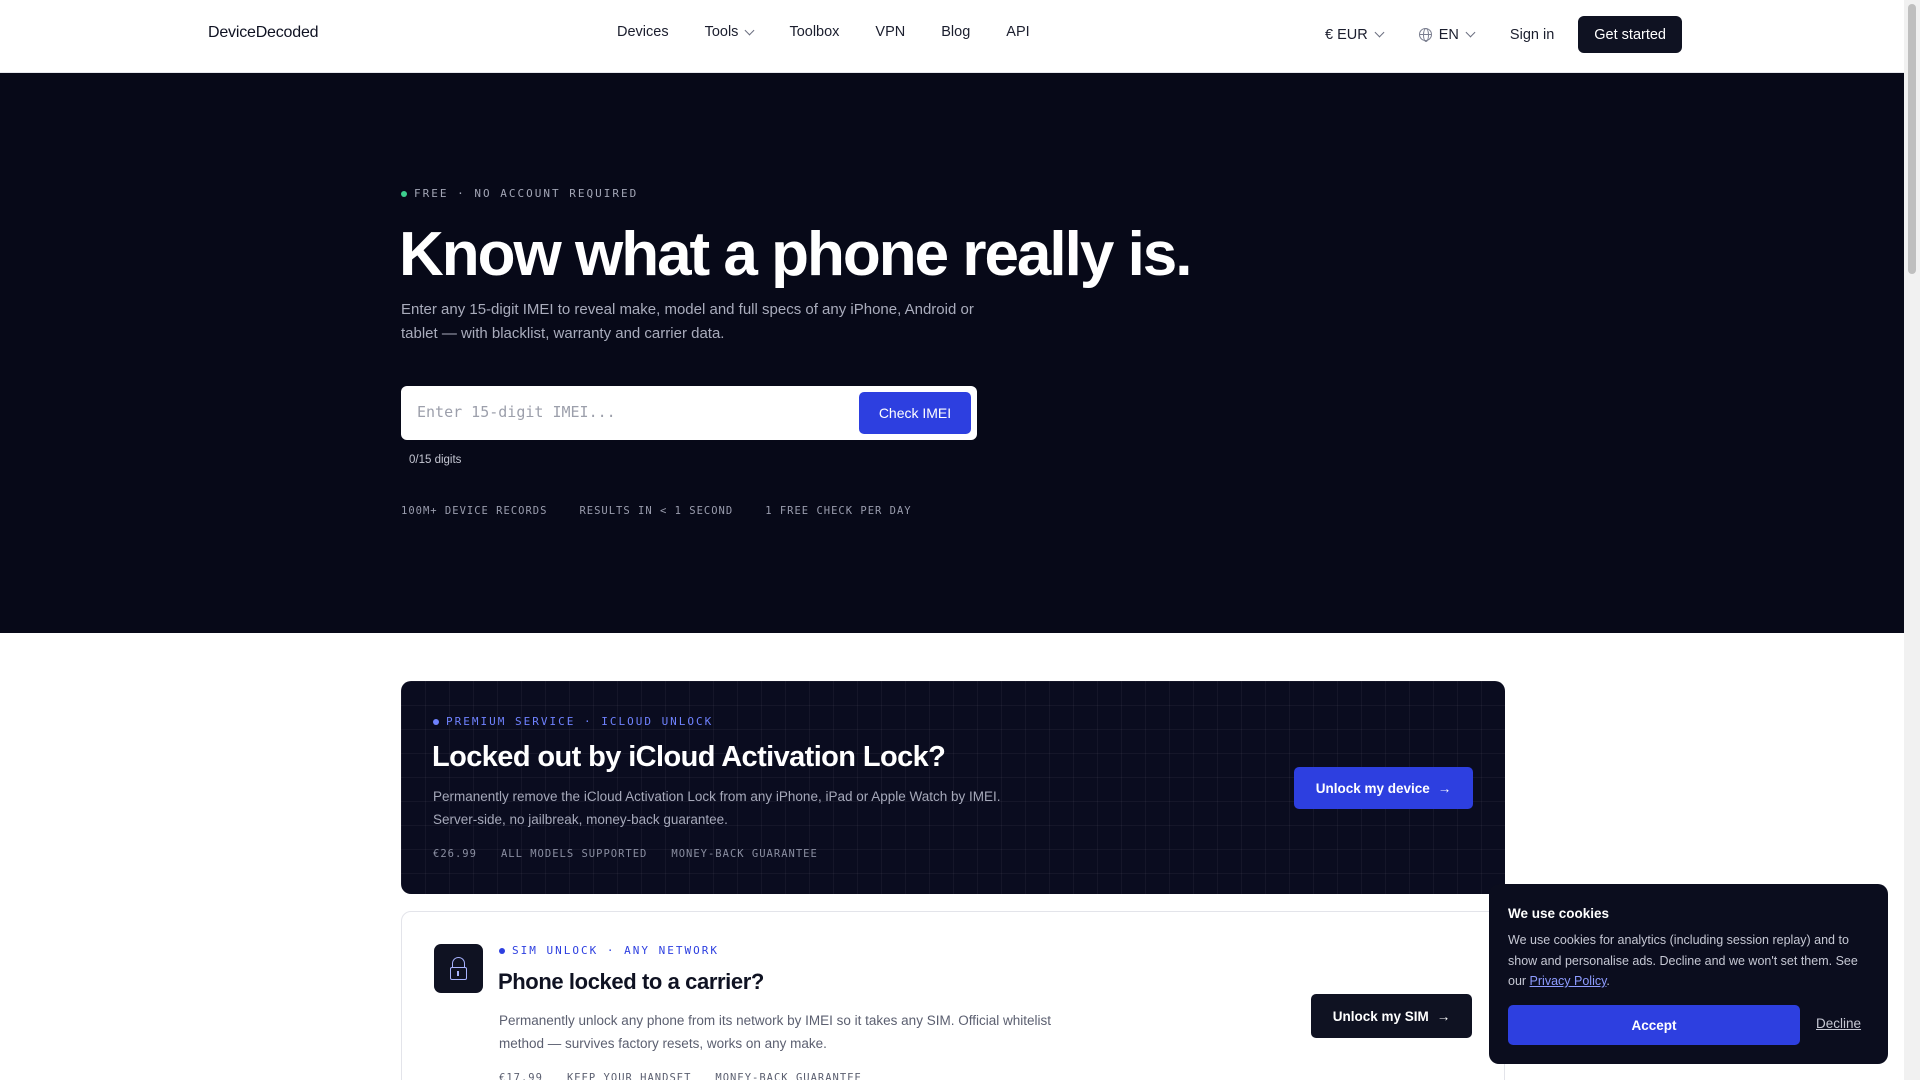  What do you see at coordinates (841, 32) in the screenshot?
I see `main-nav: Devices Tools Toolbox VPN Blog API` at bounding box center [841, 32].